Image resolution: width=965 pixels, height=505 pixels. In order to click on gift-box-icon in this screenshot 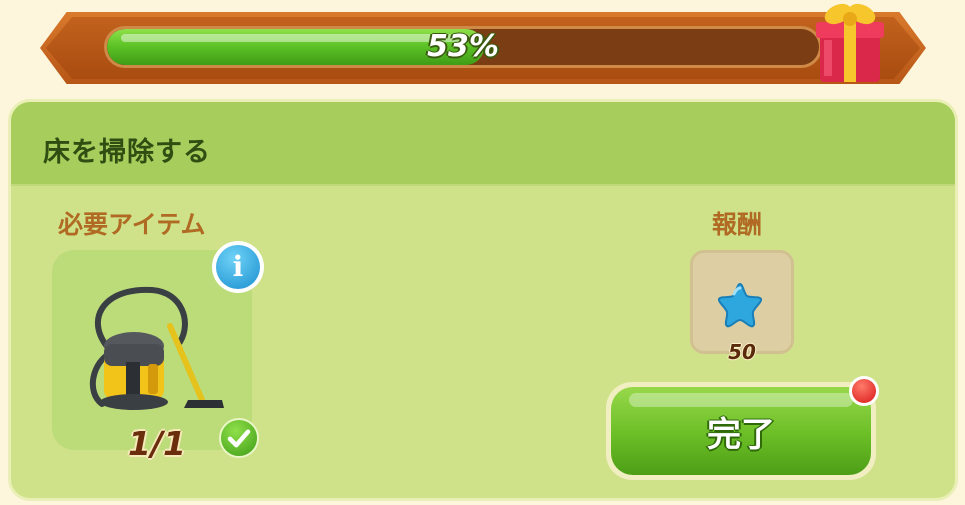, I will do `click(850, 42)`.